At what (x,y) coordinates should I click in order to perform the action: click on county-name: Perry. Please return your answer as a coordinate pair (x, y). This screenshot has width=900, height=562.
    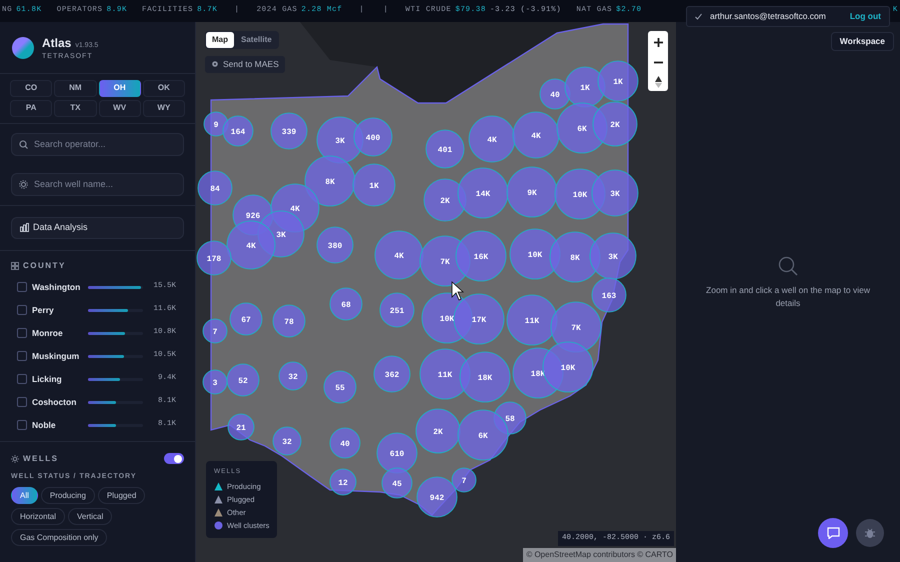
    Looking at the image, I should click on (43, 310).